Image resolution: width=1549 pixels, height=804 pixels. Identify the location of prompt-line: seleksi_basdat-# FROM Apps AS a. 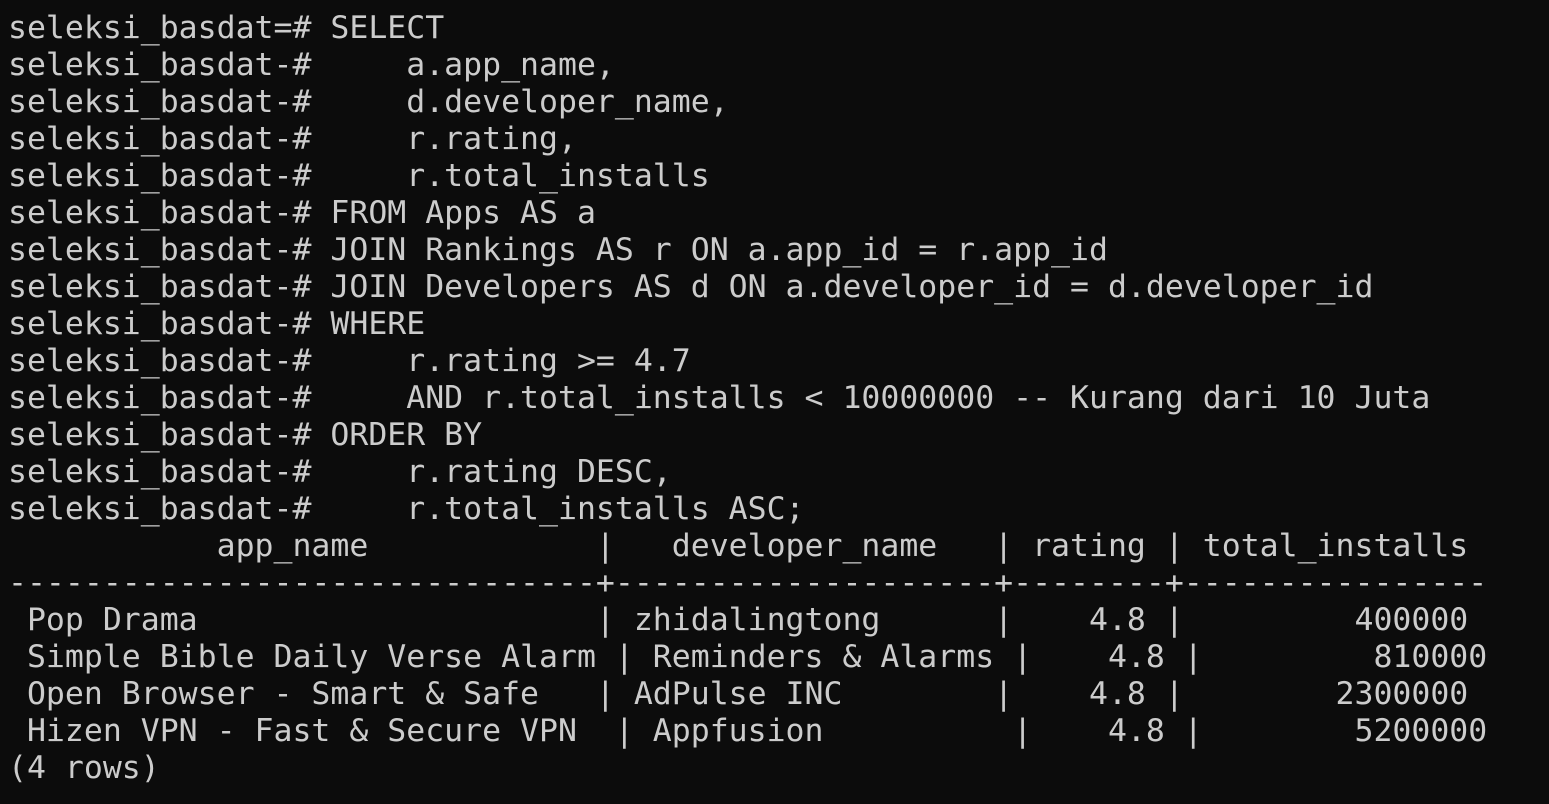
(302, 213).